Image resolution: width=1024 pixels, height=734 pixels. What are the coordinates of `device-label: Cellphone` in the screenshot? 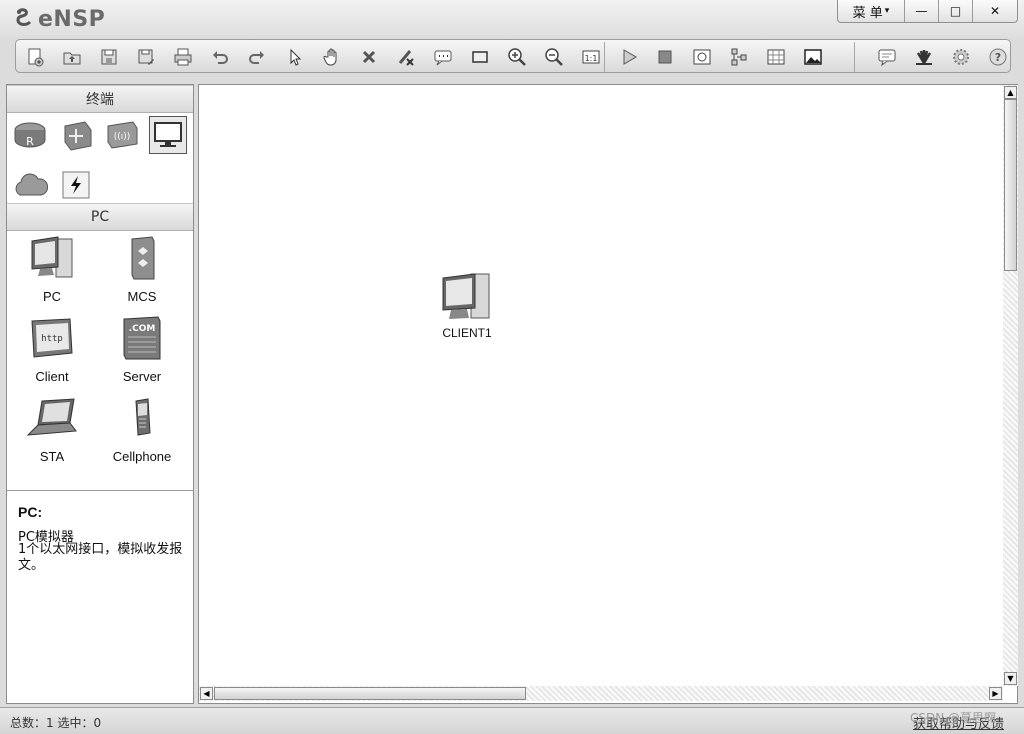 It's located at (142, 456).